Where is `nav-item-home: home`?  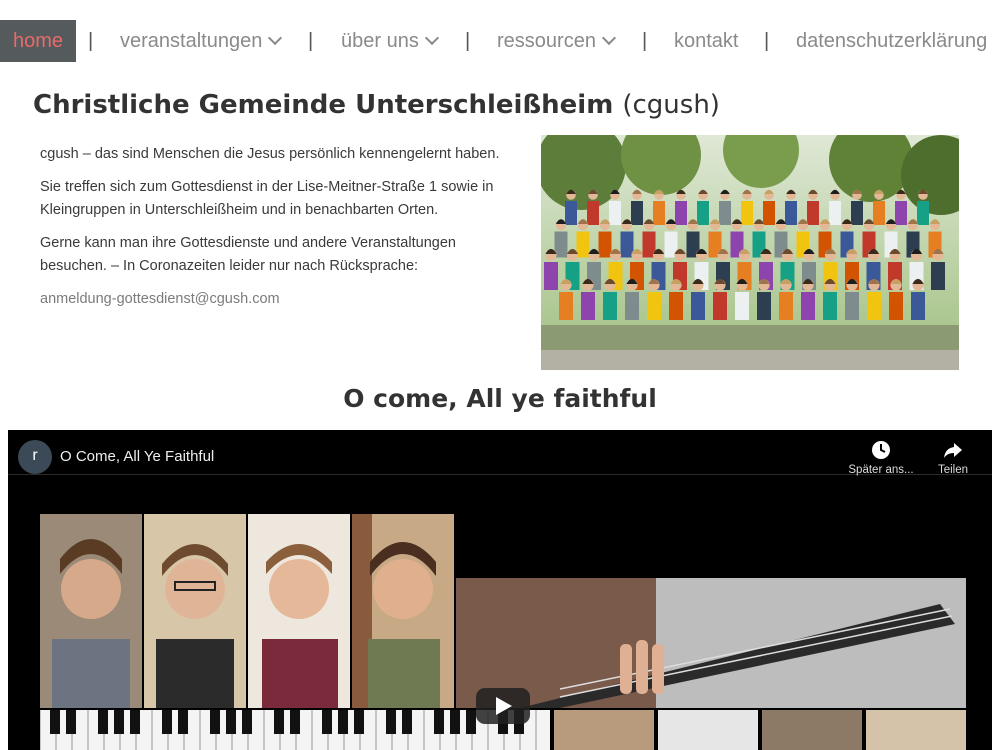 nav-item-home: home is located at coordinates (38, 41).